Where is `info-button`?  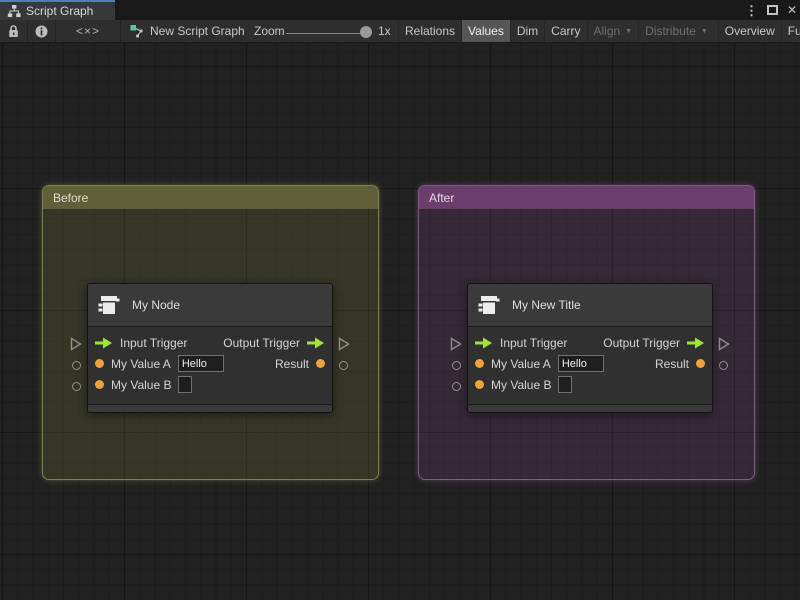 info-button is located at coordinates (41, 31).